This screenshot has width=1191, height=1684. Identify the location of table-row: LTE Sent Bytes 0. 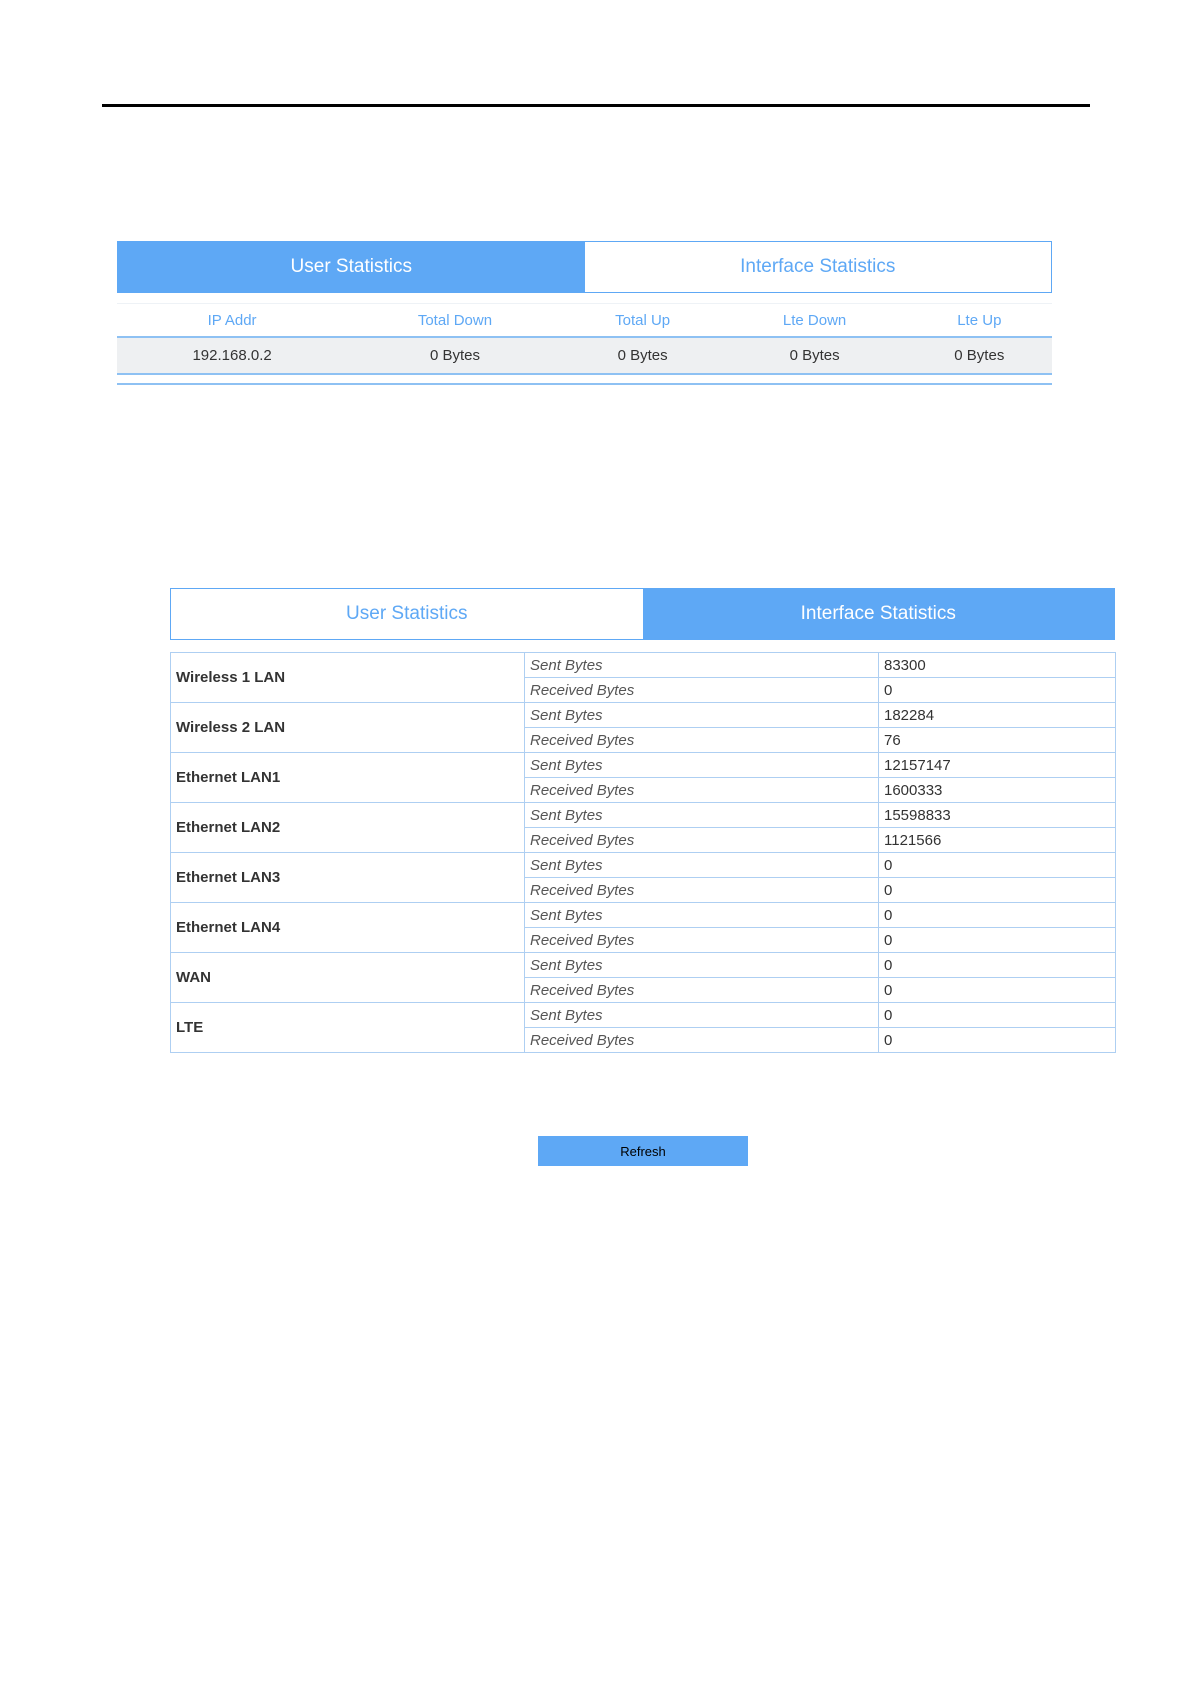
(643, 1027).